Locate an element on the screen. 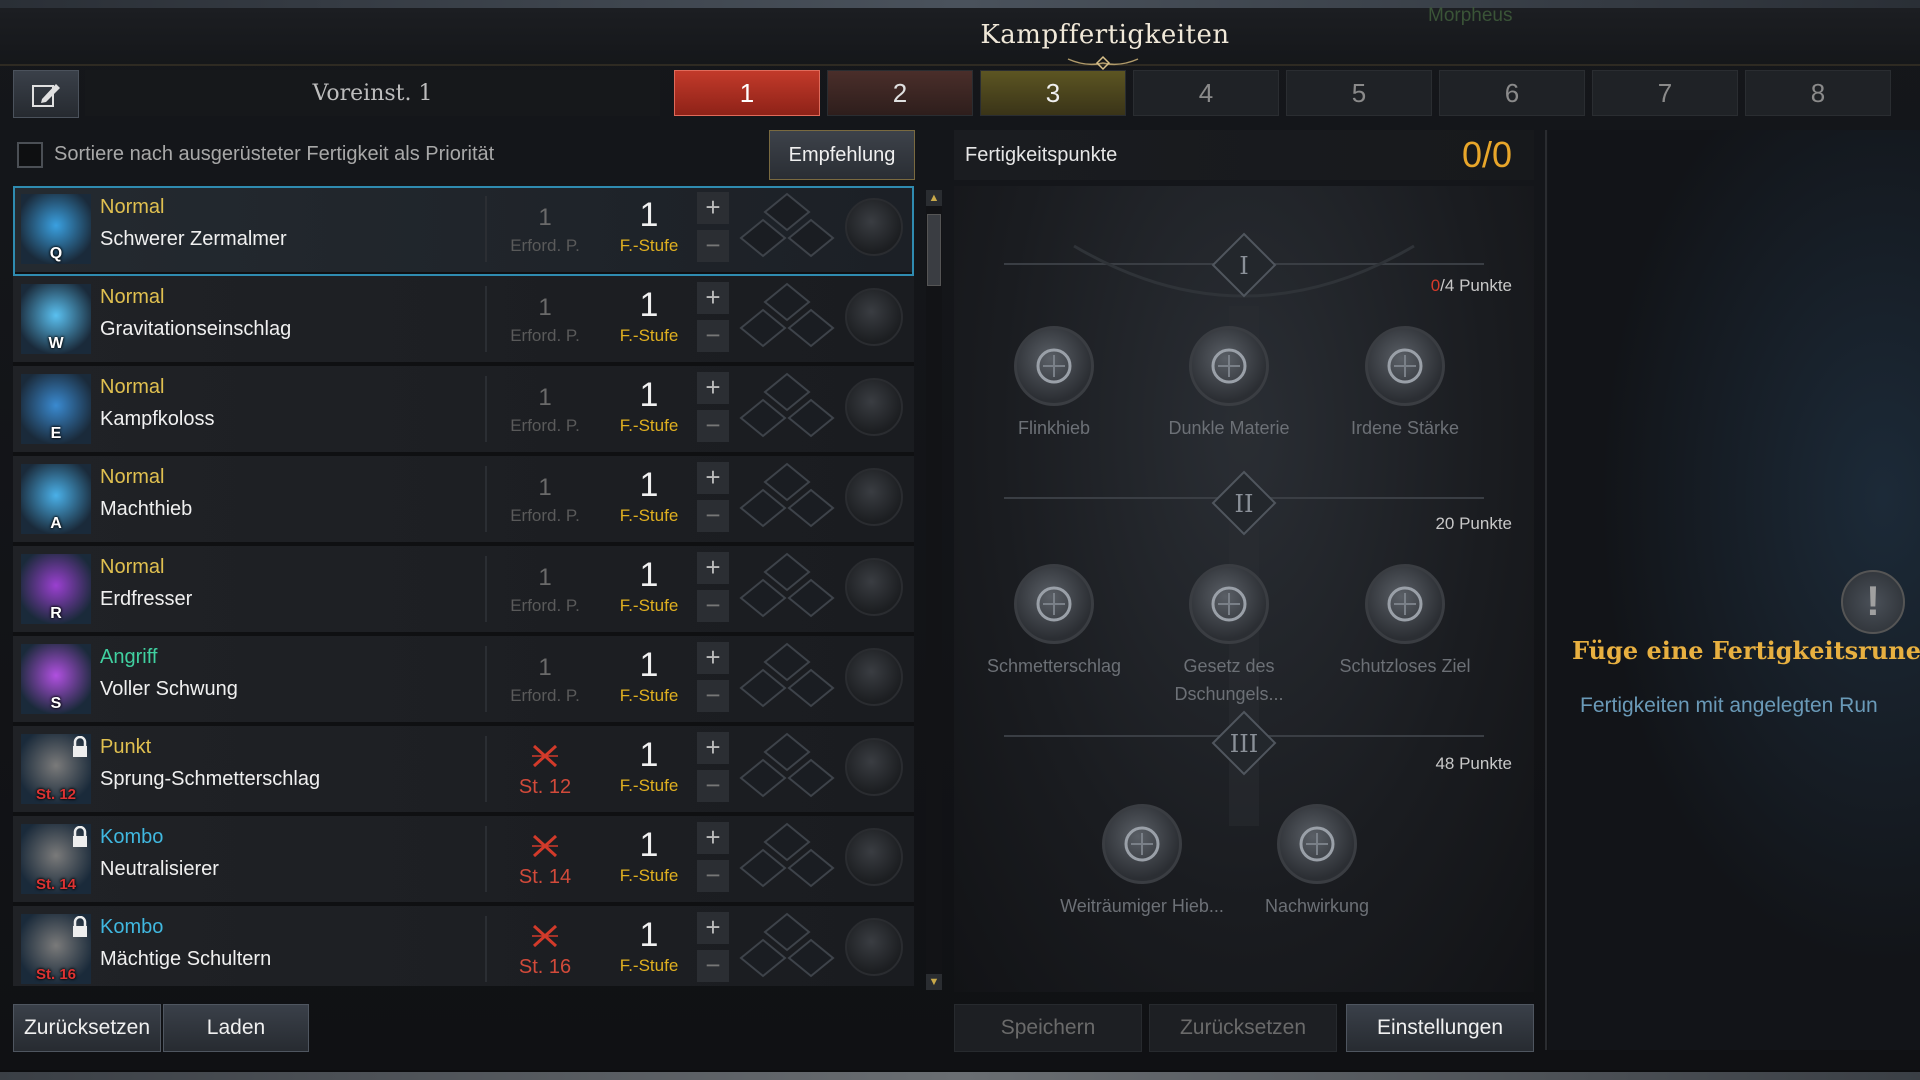 The width and height of the screenshot is (1920, 1080). skill-row: R Normal Erdfresser 1 Erford. P. 1 F.-Stufe + − is located at coordinates (463, 591).